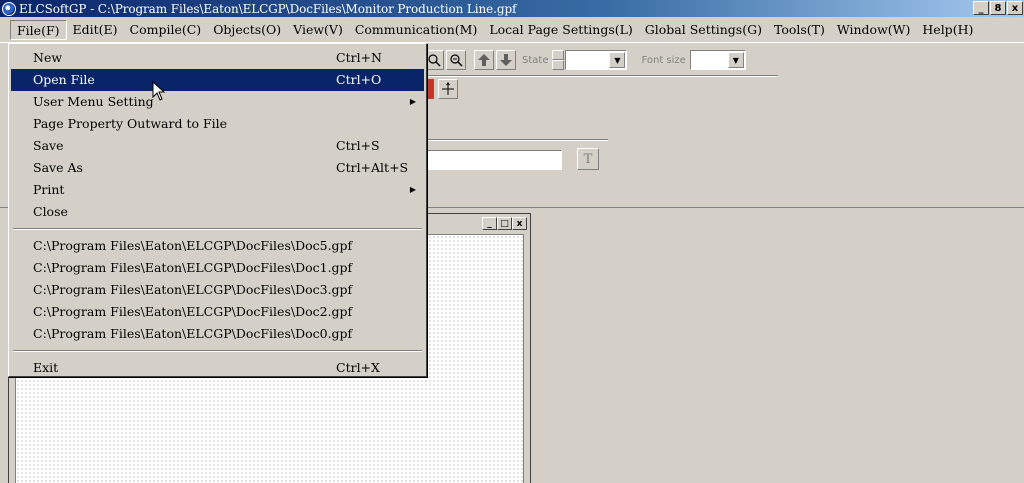 The image size is (1024, 483). I want to click on doc-maximize-button: □, so click(504, 223).